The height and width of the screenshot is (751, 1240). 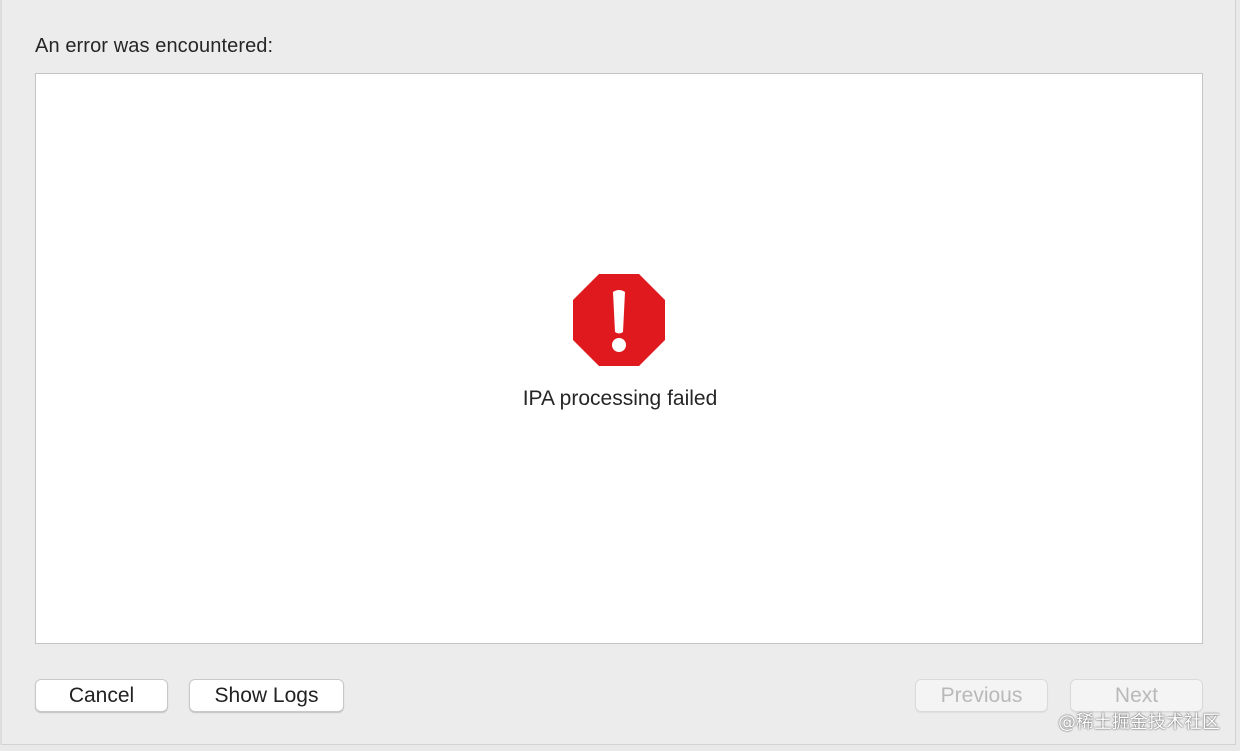 I want to click on error-message: IPA processing failed, so click(x=620, y=398).